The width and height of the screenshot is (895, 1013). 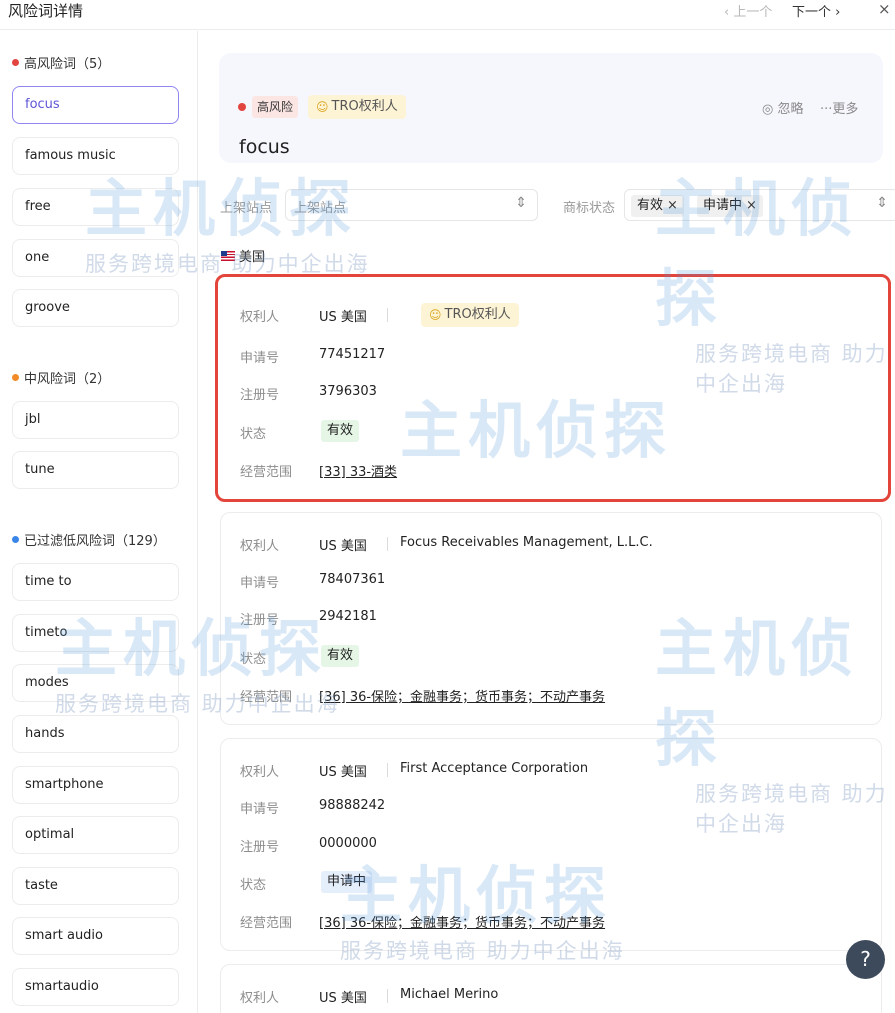 What do you see at coordinates (264, 147) in the screenshot?
I see `risk-word-title: focus` at bounding box center [264, 147].